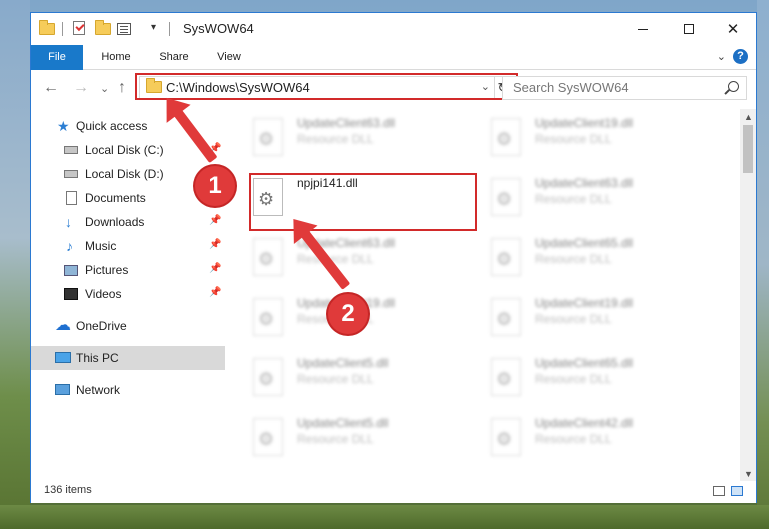 Image resolution: width=769 pixels, height=529 pixels. Describe the element at coordinates (125, 29) in the screenshot. I see `customize-view-icon` at that location.